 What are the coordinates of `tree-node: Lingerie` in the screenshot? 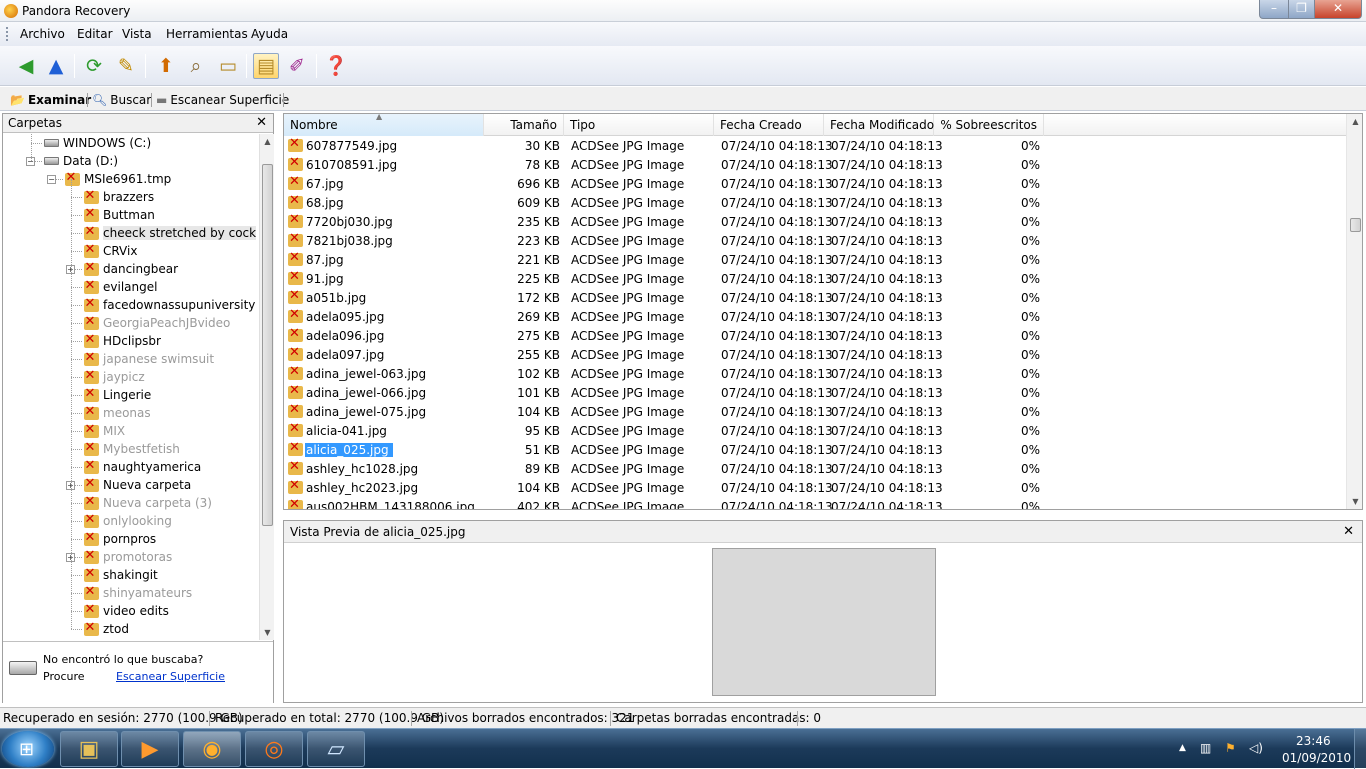 It's located at (117, 395).